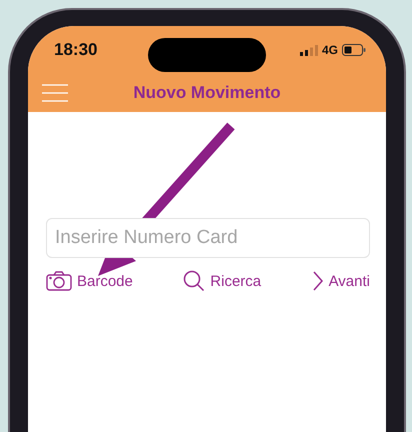 The width and height of the screenshot is (412, 432). I want to click on status-time: 18:30, so click(76, 50).